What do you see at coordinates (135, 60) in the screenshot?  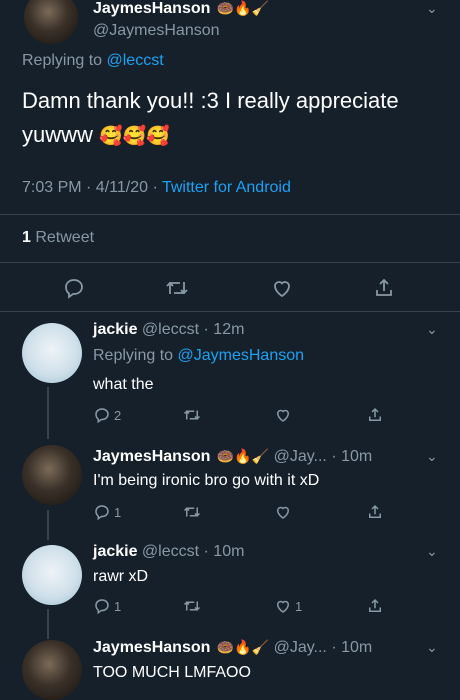 I see `replying-to-link: @leccst` at bounding box center [135, 60].